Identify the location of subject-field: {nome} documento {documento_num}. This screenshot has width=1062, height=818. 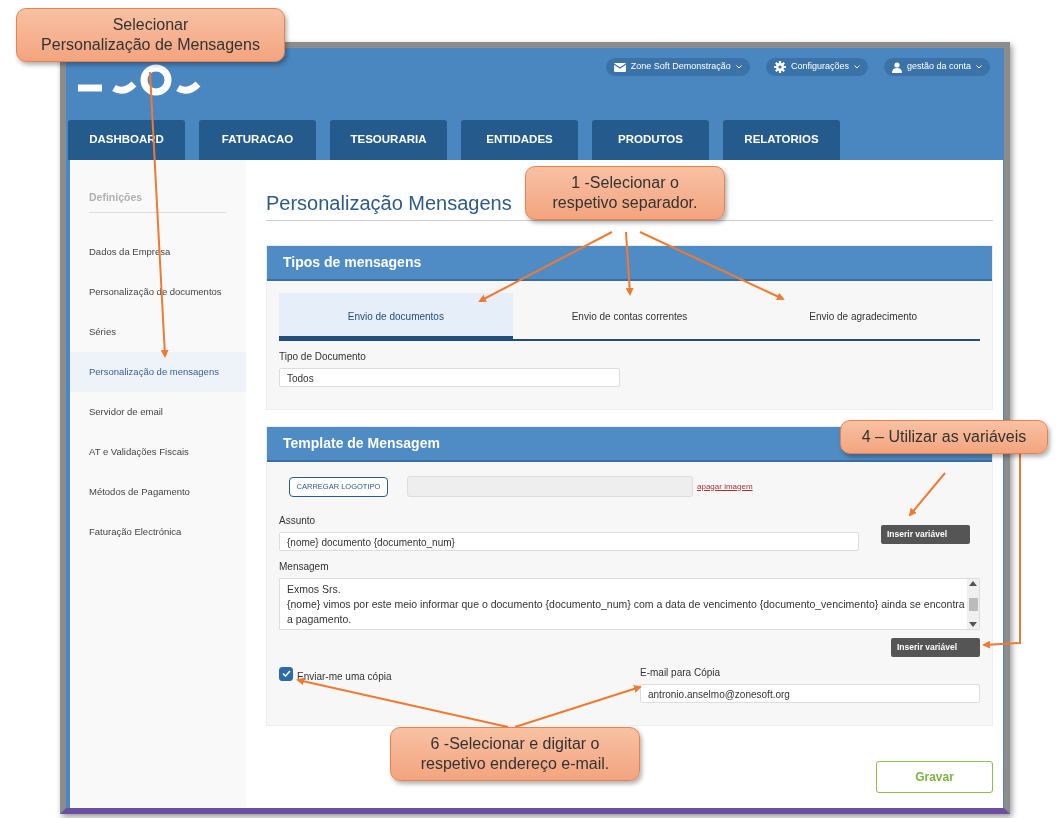
(569, 541).